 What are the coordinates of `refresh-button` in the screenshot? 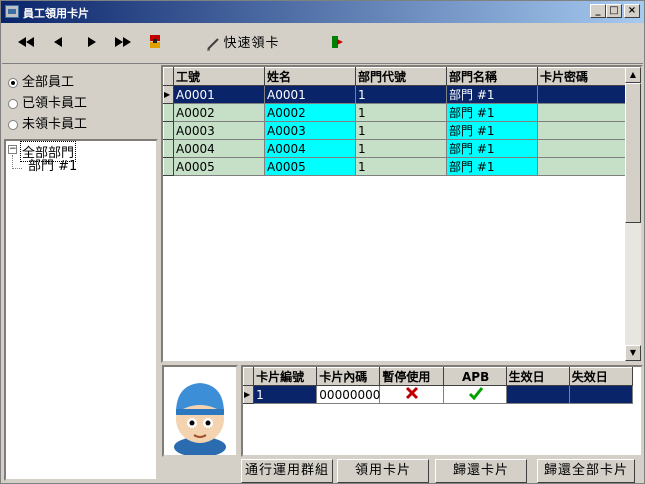 It's located at (155, 44).